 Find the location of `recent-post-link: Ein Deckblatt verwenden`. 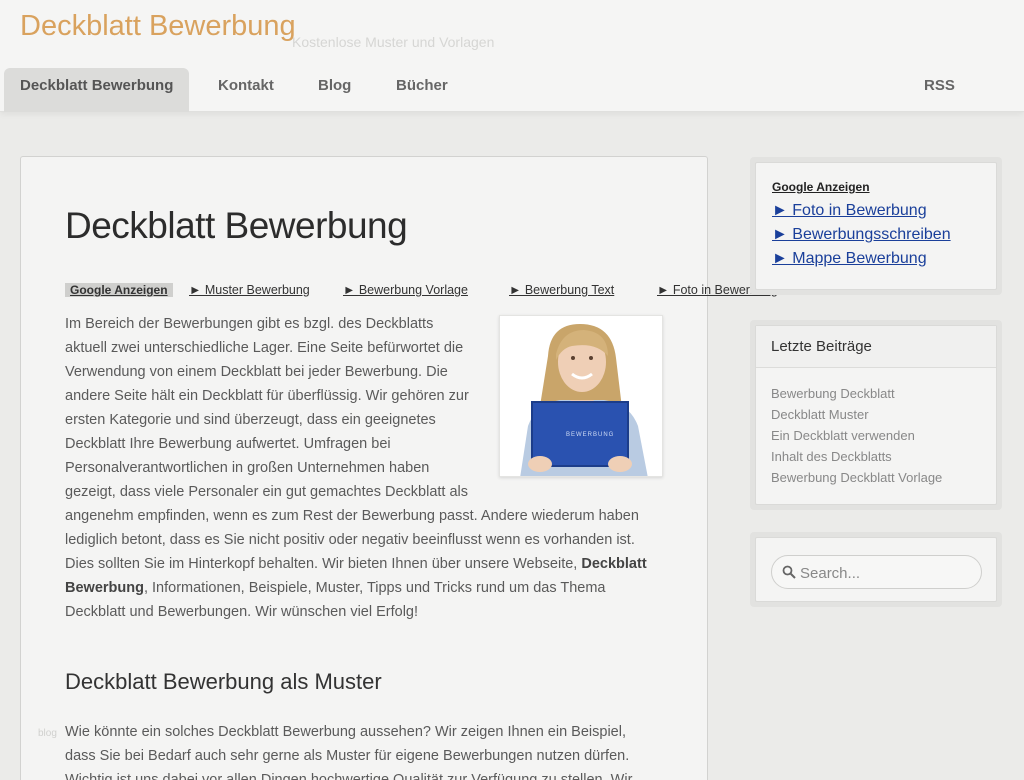

recent-post-link: Ein Deckblatt verwenden is located at coordinates (843, 435).